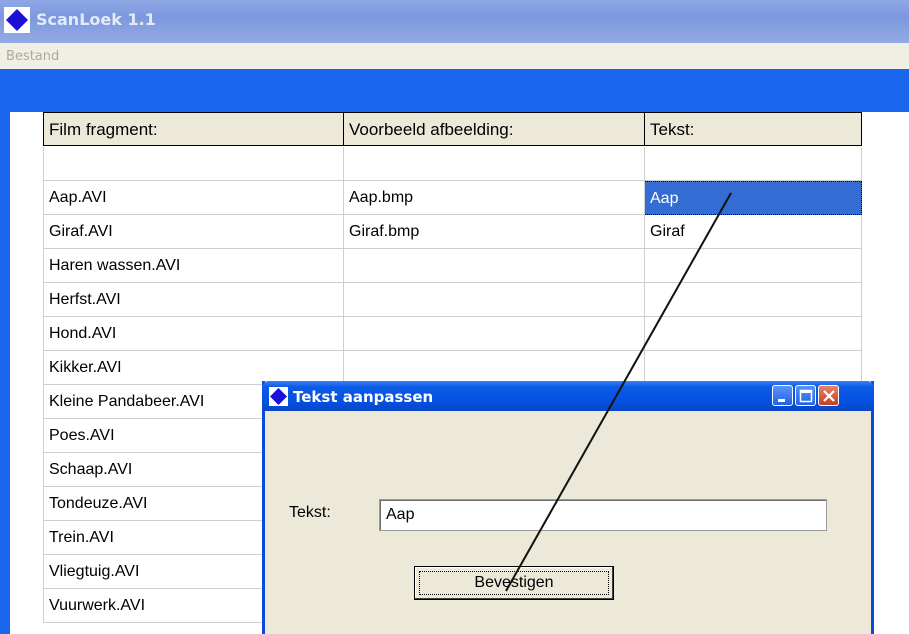 The width and height of the screenshot is (909, 634). What do you see at coordinates (753, 129) in the screenshot?
I see `header-tekst: Tekst:` at bounding box center [753, 129].